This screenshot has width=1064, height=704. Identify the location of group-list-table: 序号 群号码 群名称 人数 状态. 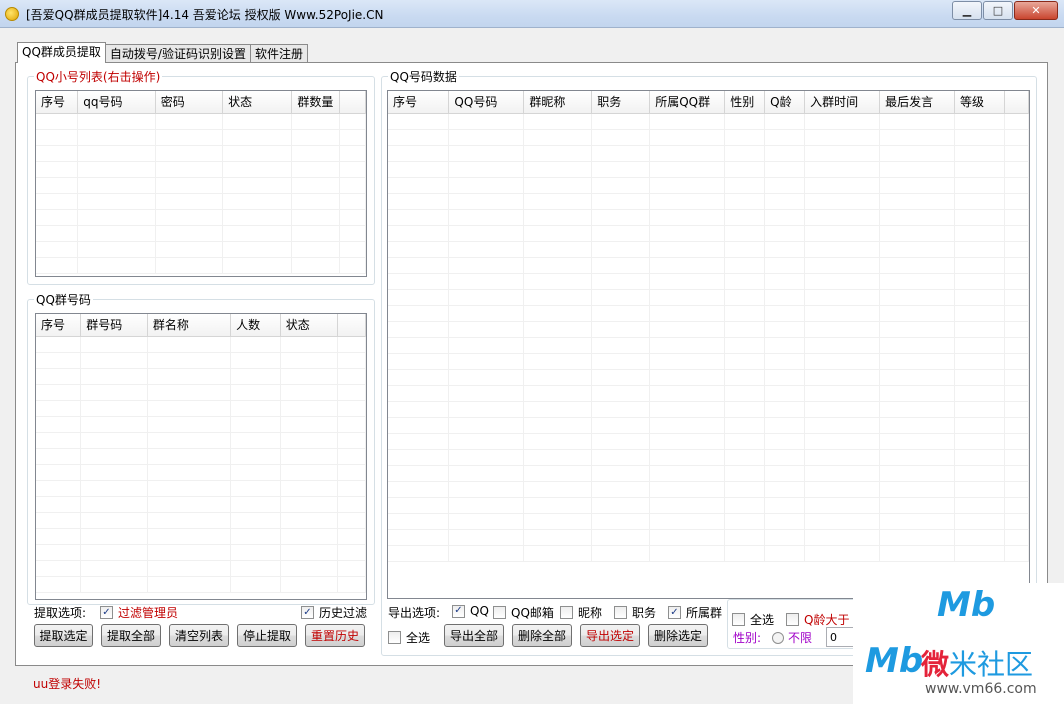
(201, 453).